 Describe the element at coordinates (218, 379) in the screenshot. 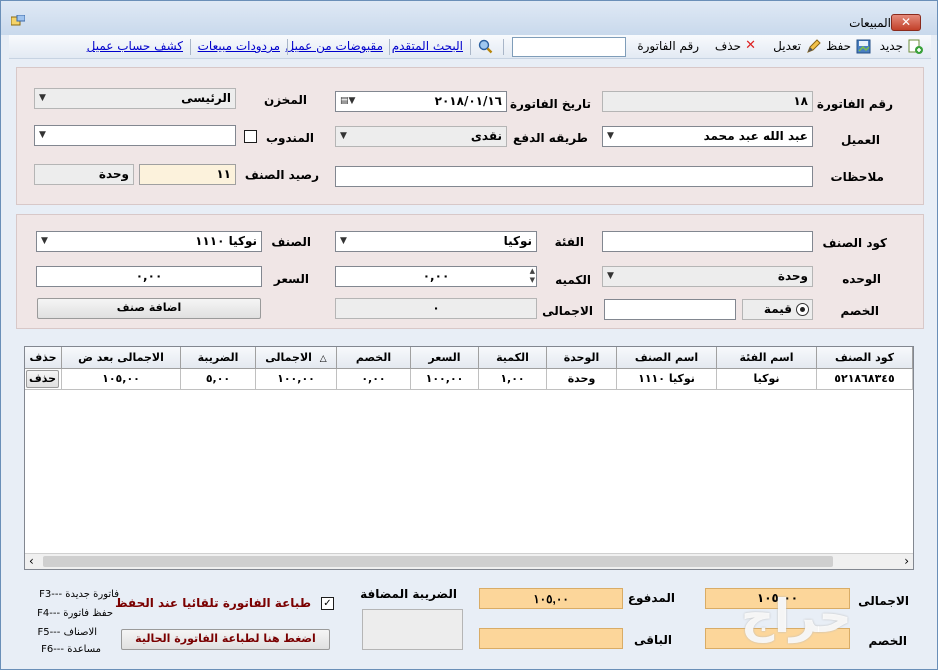

I see `table-cell: ٥,٠٠` at that location.